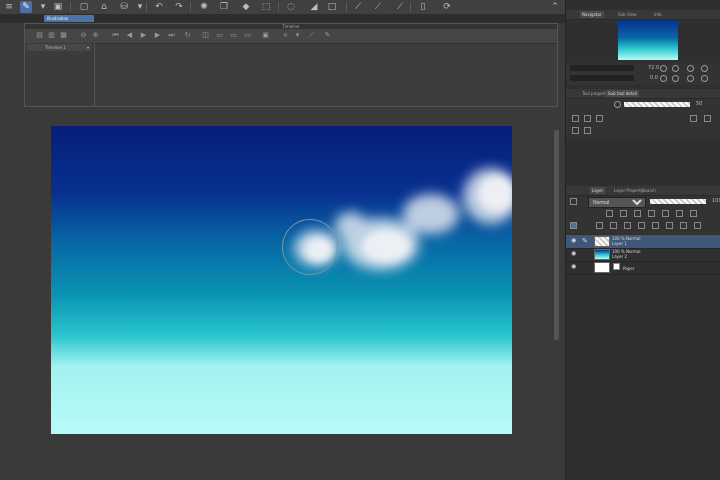 The image size is (720, 480). What do you see at coordinates (675, 78) in the screenshot?
I see `rotate-right-icon` at bounding box center [675, 78].